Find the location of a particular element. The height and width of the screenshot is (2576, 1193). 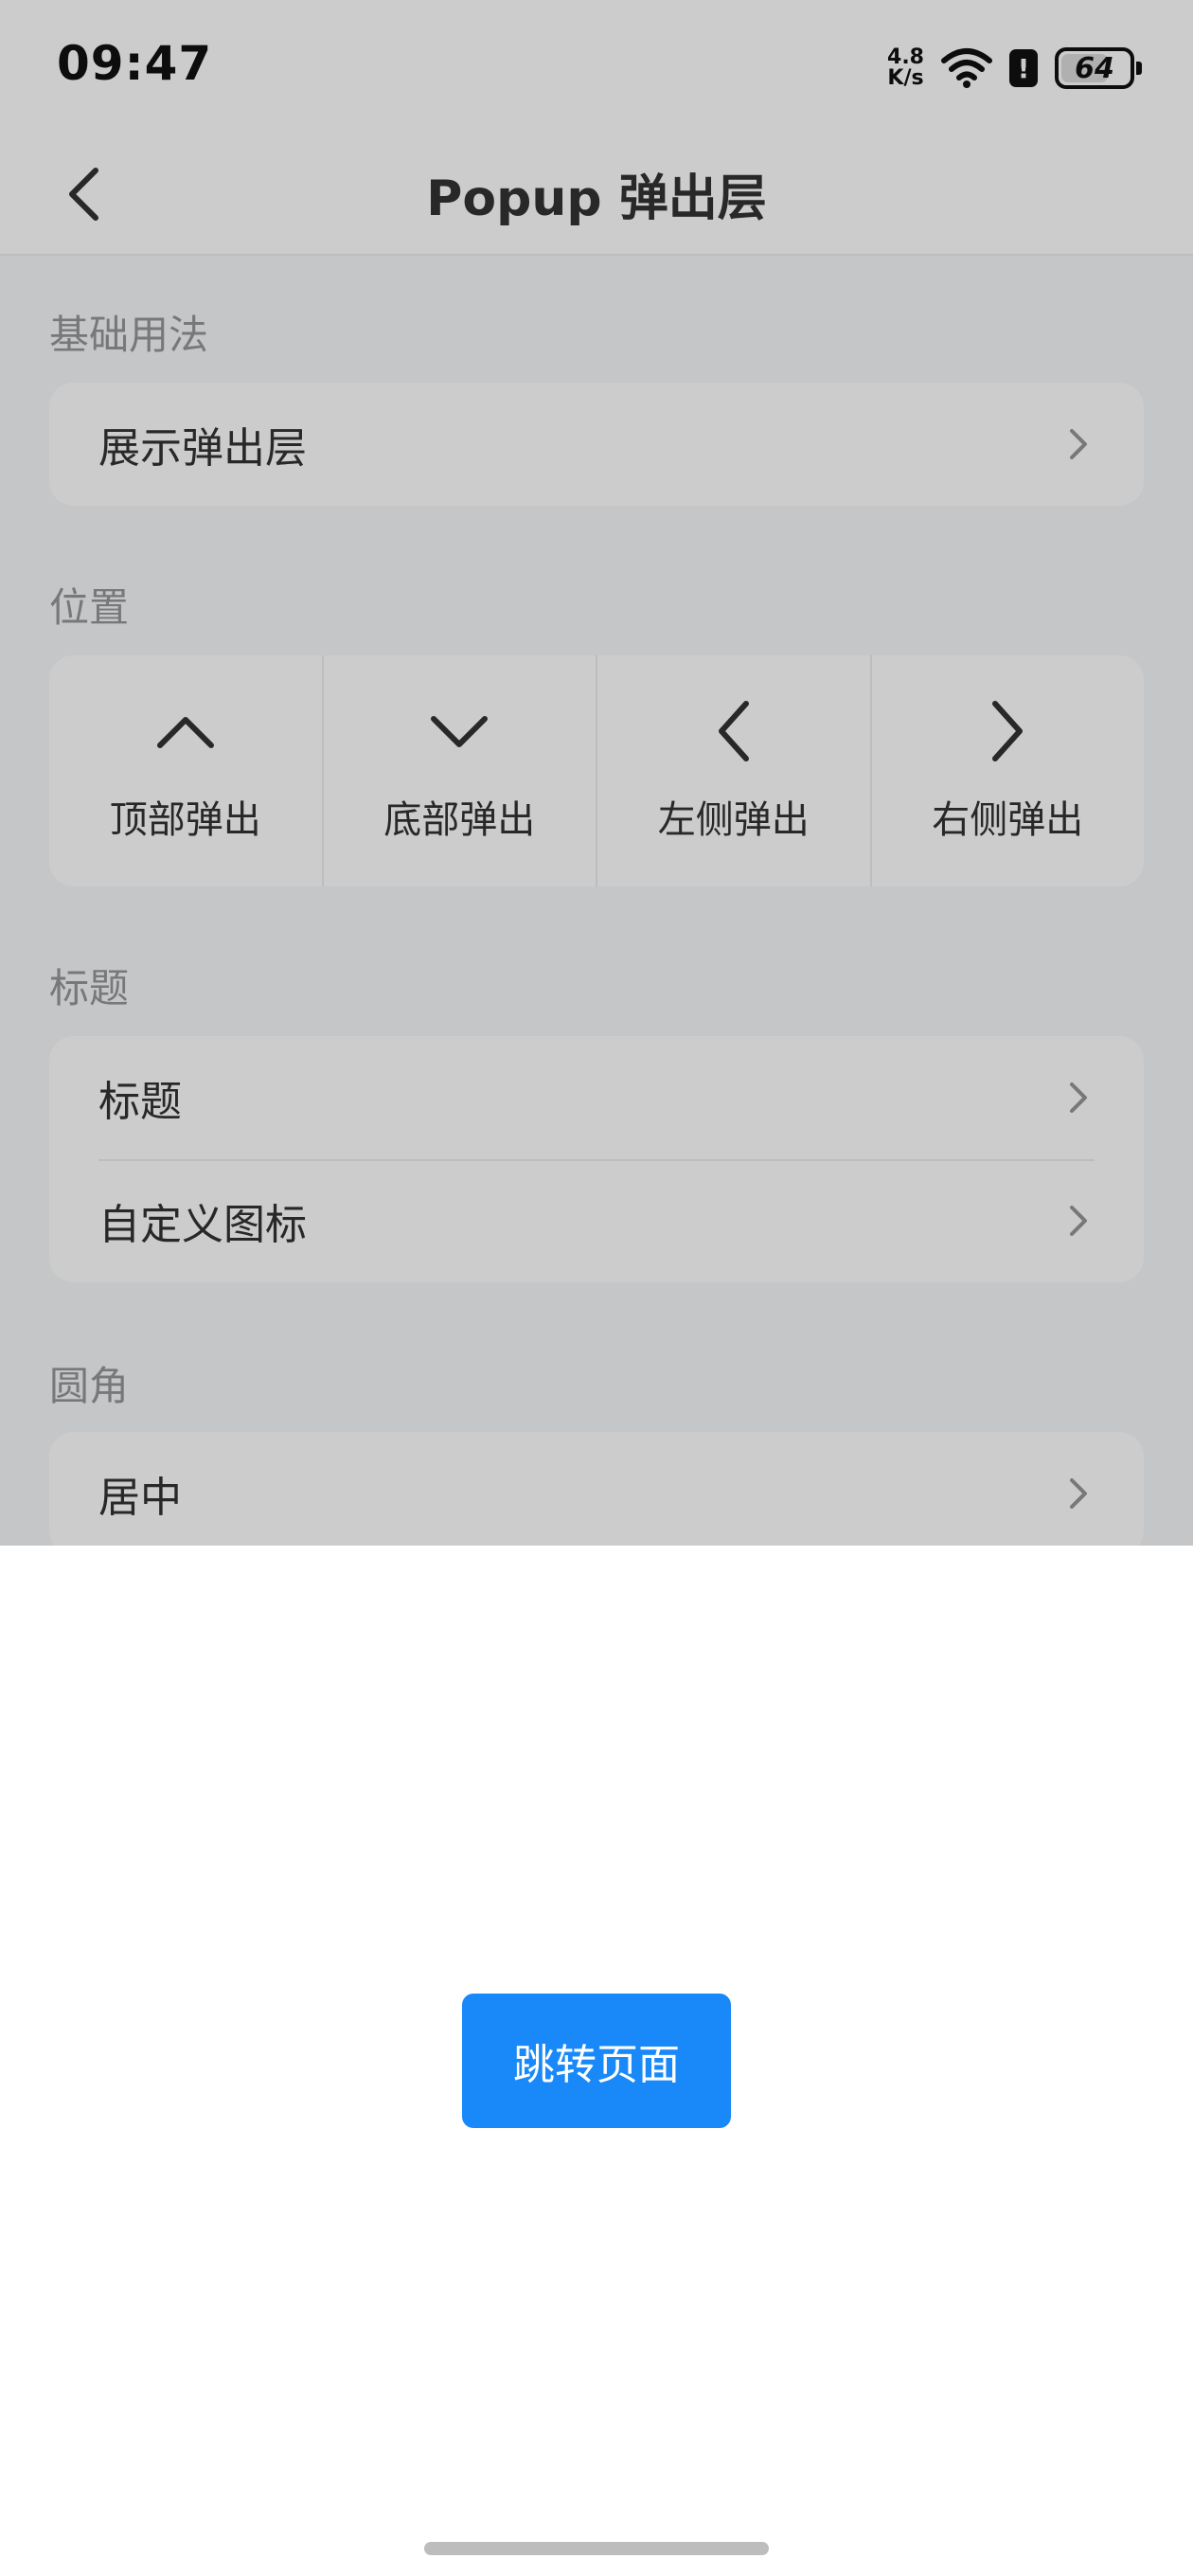

home-indicator is located at coordinates (596, 2548).